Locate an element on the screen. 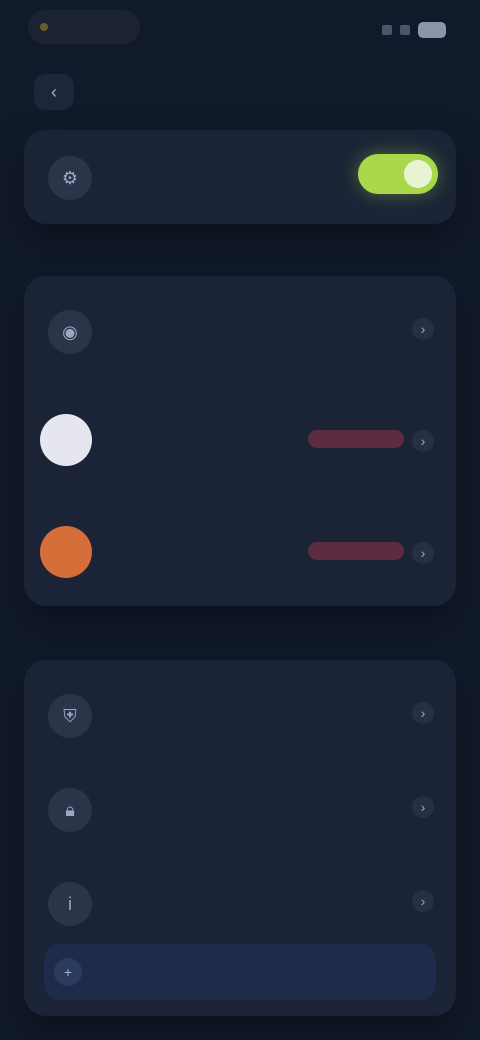  status-pill is located at coordinates (84, 27).